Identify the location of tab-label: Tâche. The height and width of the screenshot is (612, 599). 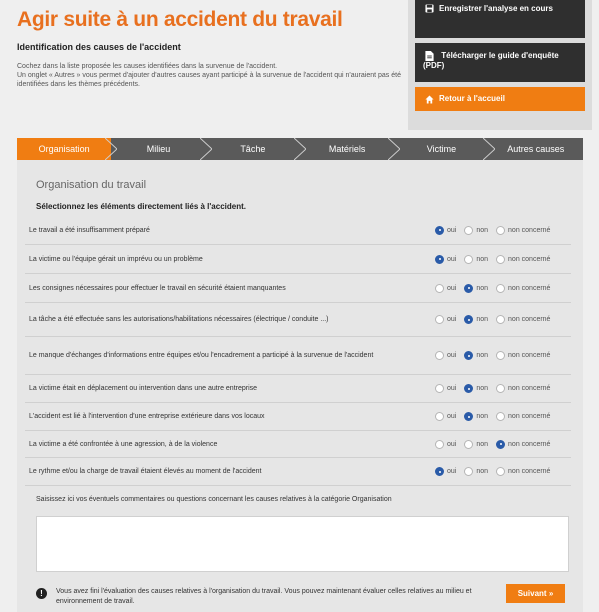
(253, 149).